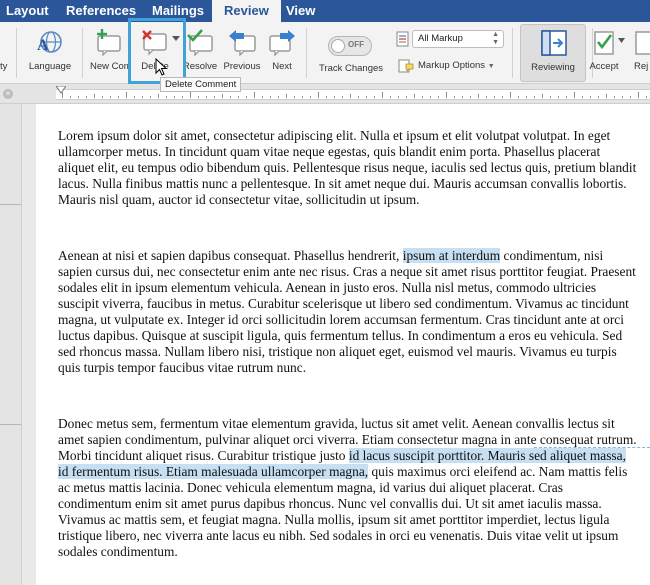 The image size is (650, 585). Describe the element at coordinates (8, 94) in the screenshot. I see `close-pane-icon: ×` at that location.